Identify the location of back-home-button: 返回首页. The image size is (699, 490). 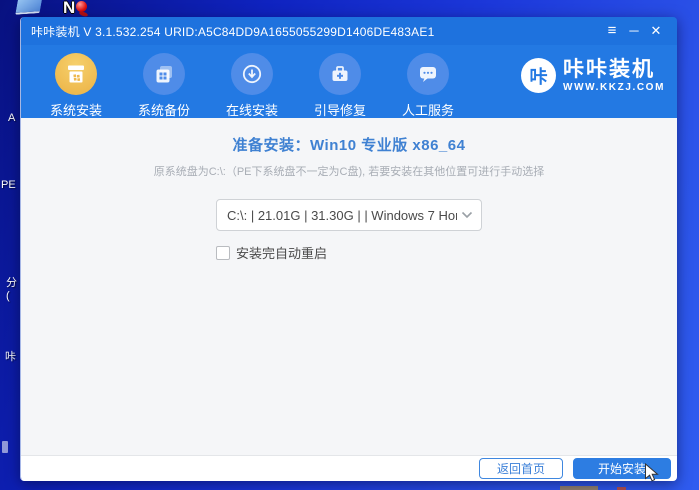
(521, 468).